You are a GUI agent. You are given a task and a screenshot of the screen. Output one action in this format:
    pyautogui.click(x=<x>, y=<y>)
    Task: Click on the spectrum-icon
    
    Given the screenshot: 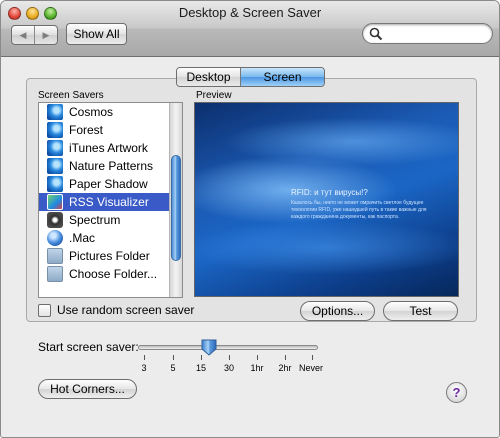 What is the action you would take?
    pyautogui.click(x=55, y=220)
    